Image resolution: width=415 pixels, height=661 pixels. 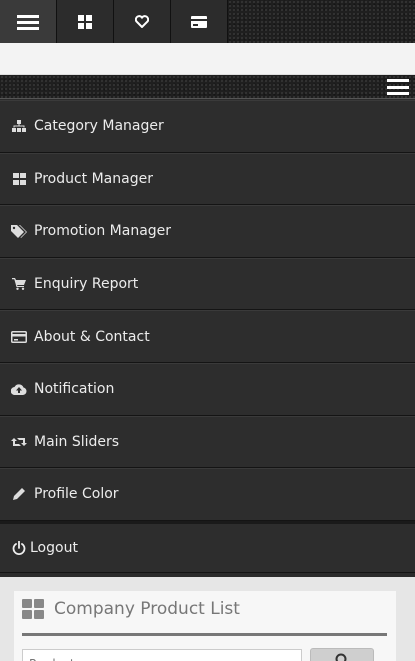 I want to click on sidebar-item-product-manager: Product Manager, so click(x=207, y=179).